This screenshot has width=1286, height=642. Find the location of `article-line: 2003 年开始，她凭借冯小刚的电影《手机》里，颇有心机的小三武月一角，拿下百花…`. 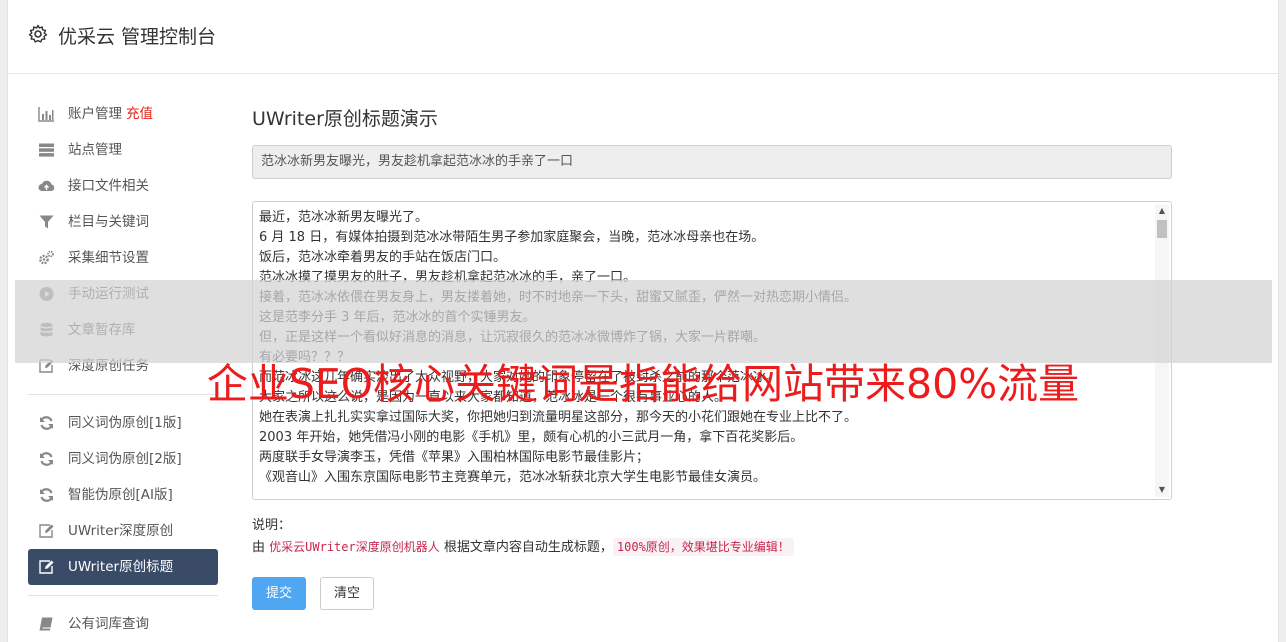

article-line: 2003 年开始，她凭借冯小刚的电影《手机》里，颇有心机的小三武月一角，拿下百花… is located at coordinates (531, 437).